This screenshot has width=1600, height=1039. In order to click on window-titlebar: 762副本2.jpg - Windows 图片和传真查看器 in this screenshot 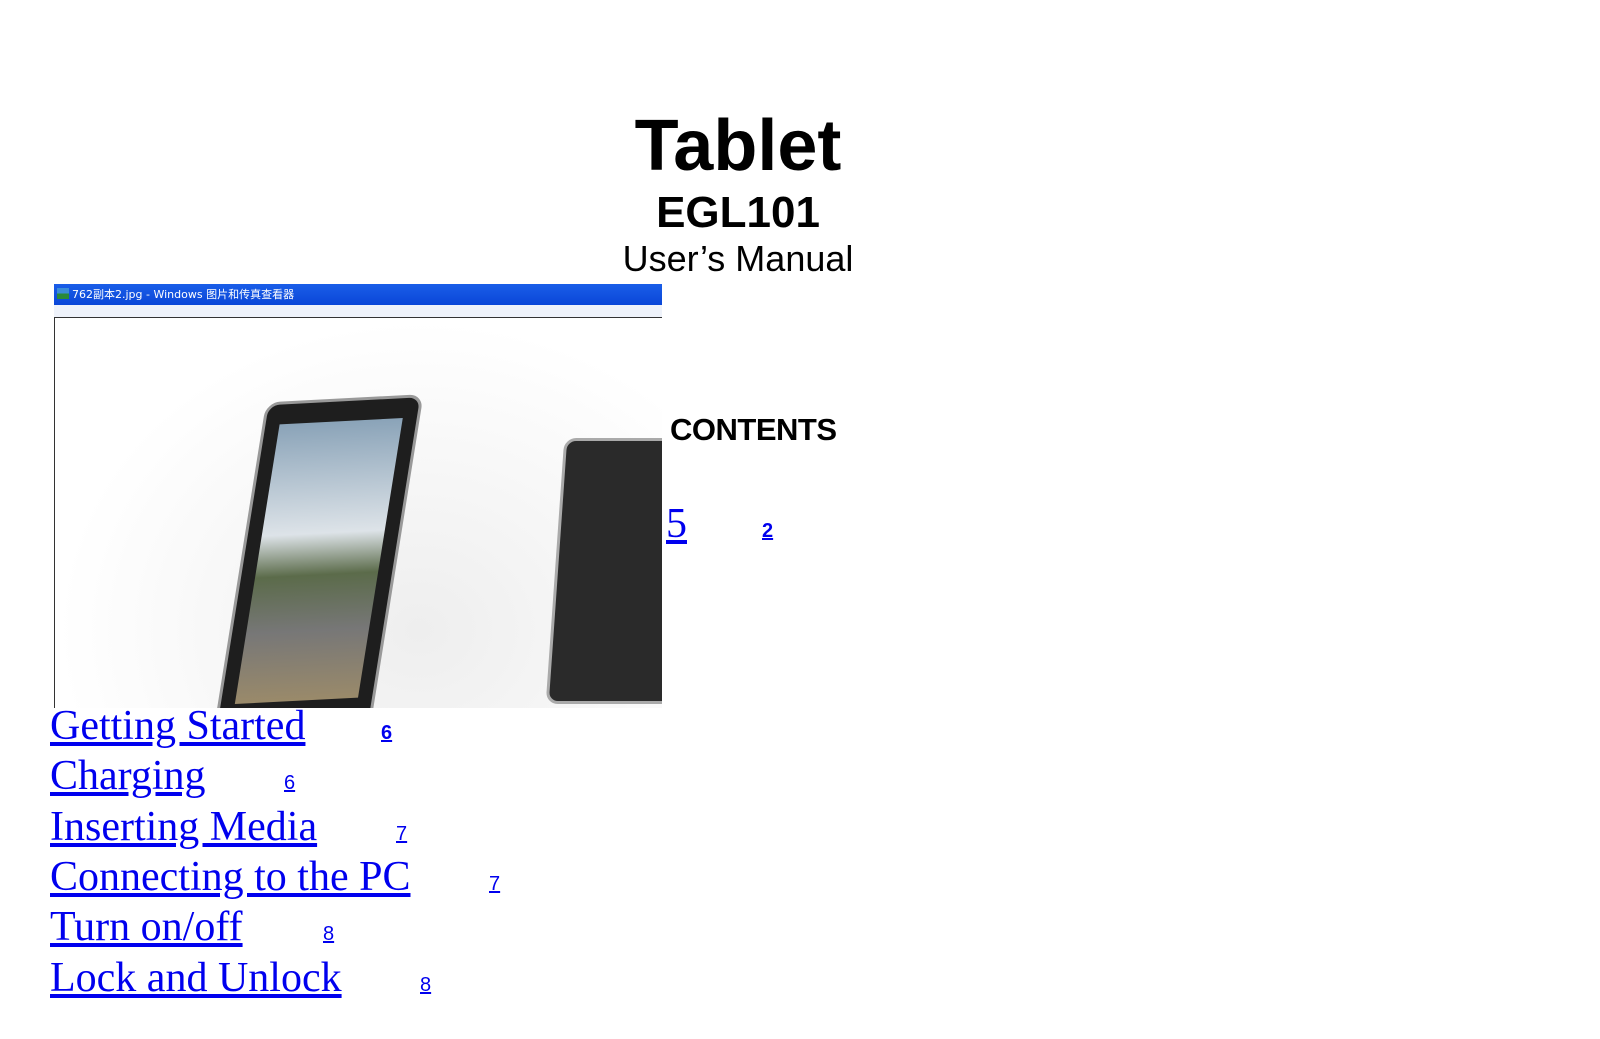, I will do `click(358, 294)`.